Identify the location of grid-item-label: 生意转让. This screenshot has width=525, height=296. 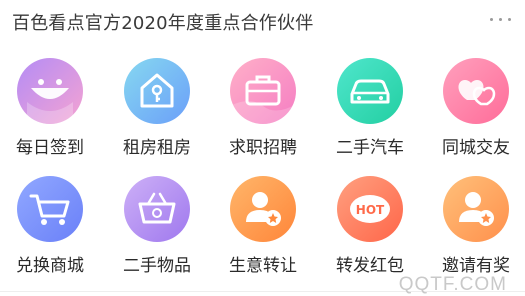
(263, 266).